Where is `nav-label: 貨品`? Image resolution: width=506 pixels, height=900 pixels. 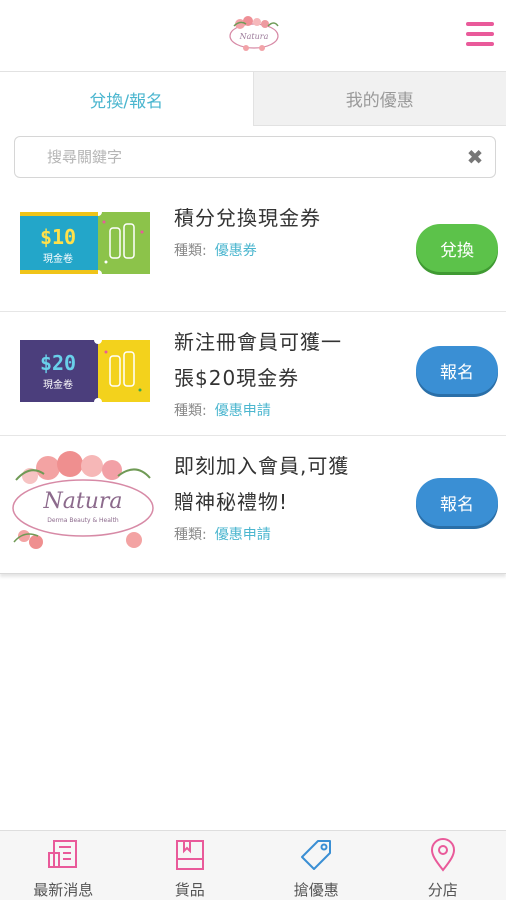 nav-label: 貨品 is located at coordinates (189, 890).